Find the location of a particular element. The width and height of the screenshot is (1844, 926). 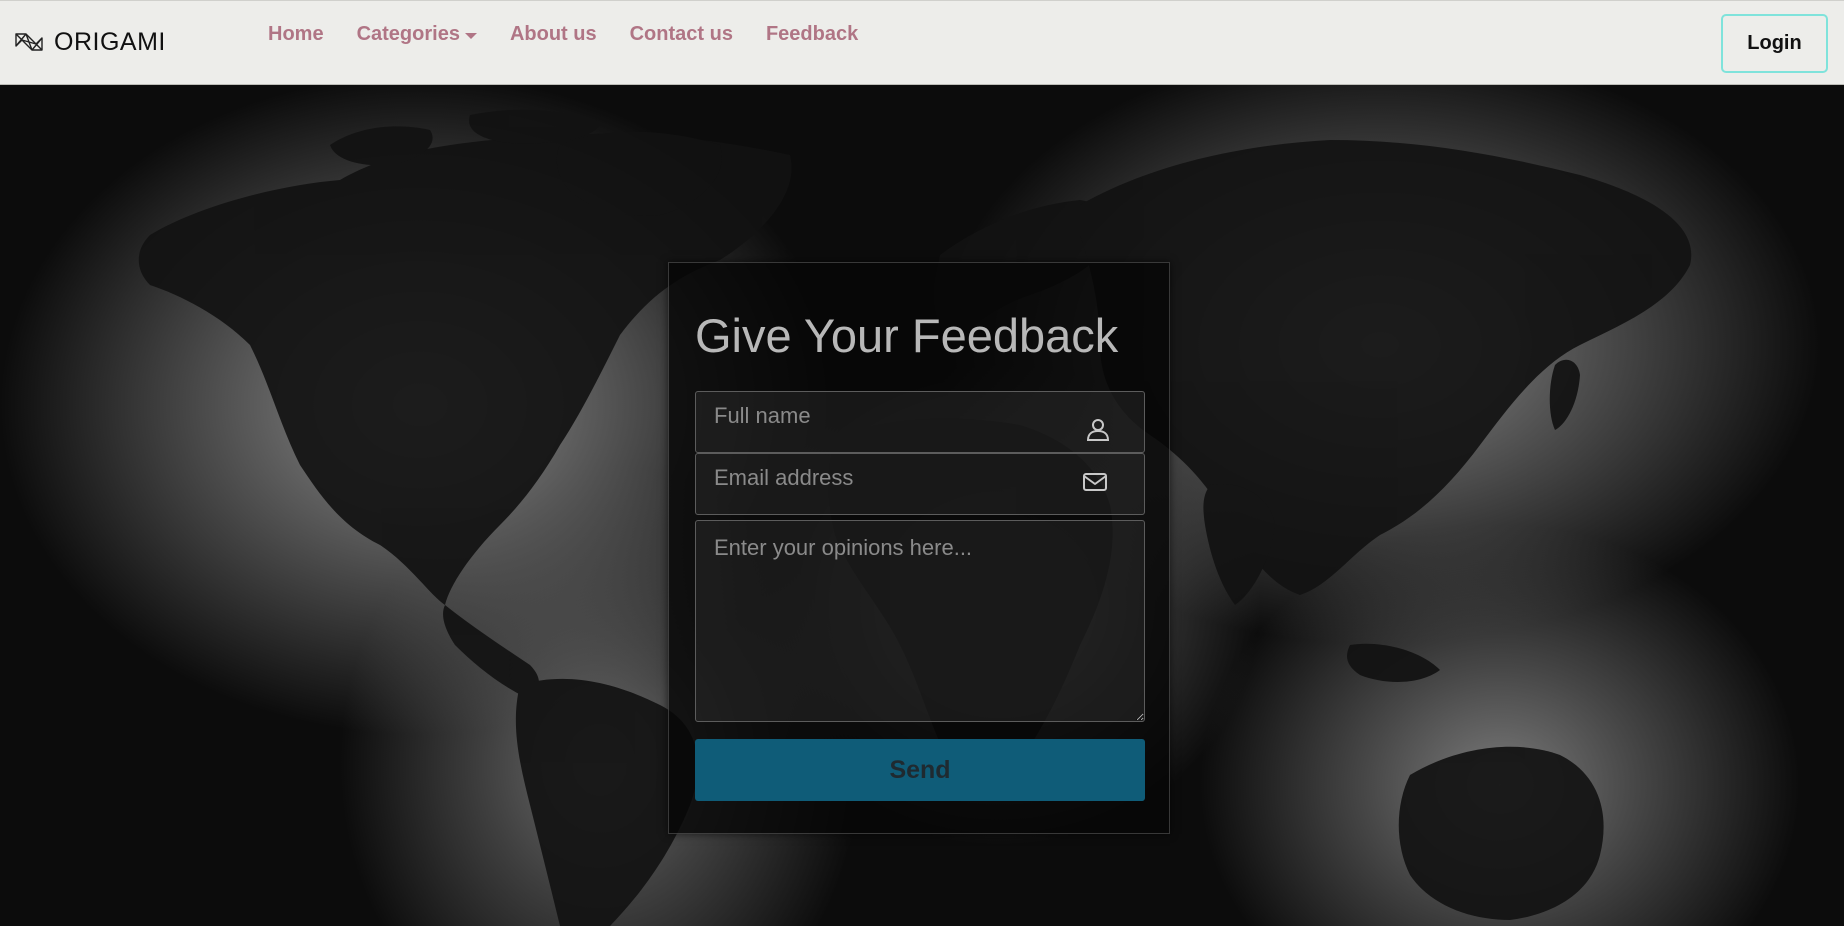

nav-categories-dropdown: Categories is located at coordinates (417, 34).